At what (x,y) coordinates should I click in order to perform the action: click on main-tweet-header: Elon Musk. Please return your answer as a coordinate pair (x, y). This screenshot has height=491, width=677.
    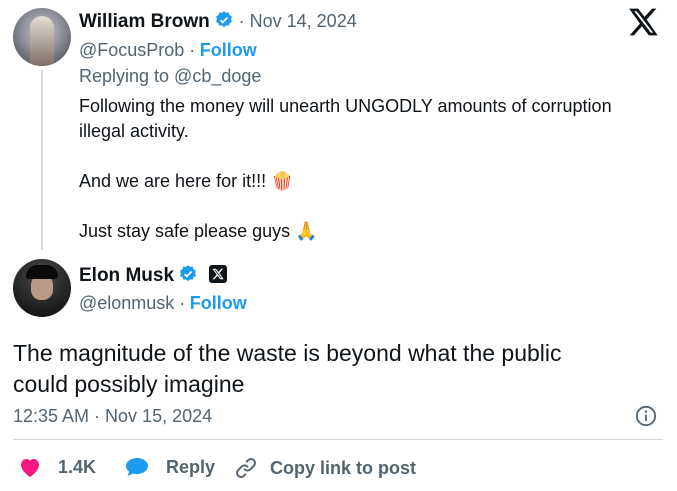
    Looking at the image, I should click on (153, 275).